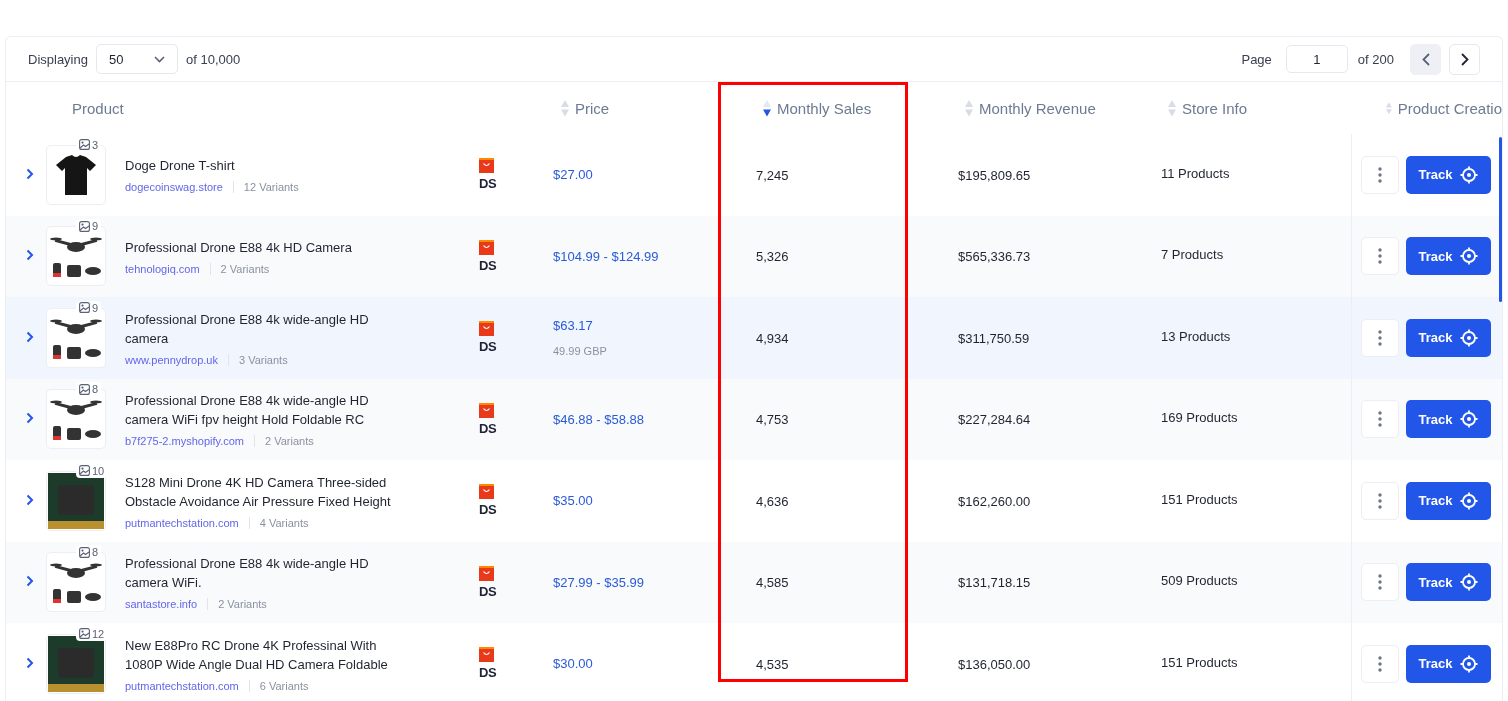 The height and width of the screenshot is (701, 1508). Describe the element at coordinates (1195, 173) in the screenshot. I see `store-info: 11 Products` at that location.